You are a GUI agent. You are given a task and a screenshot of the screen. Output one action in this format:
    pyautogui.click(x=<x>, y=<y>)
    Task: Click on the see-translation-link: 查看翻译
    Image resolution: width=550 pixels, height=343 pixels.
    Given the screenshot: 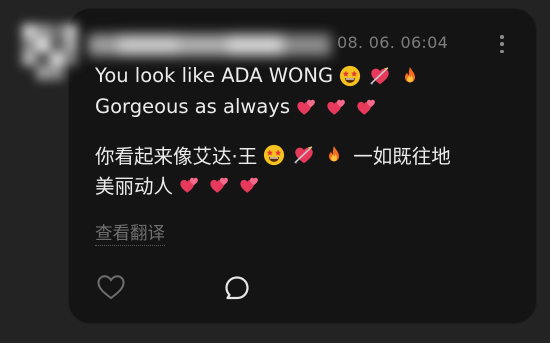 What is the action you would take?
    pyautogui.click(x=130, y=233)
    